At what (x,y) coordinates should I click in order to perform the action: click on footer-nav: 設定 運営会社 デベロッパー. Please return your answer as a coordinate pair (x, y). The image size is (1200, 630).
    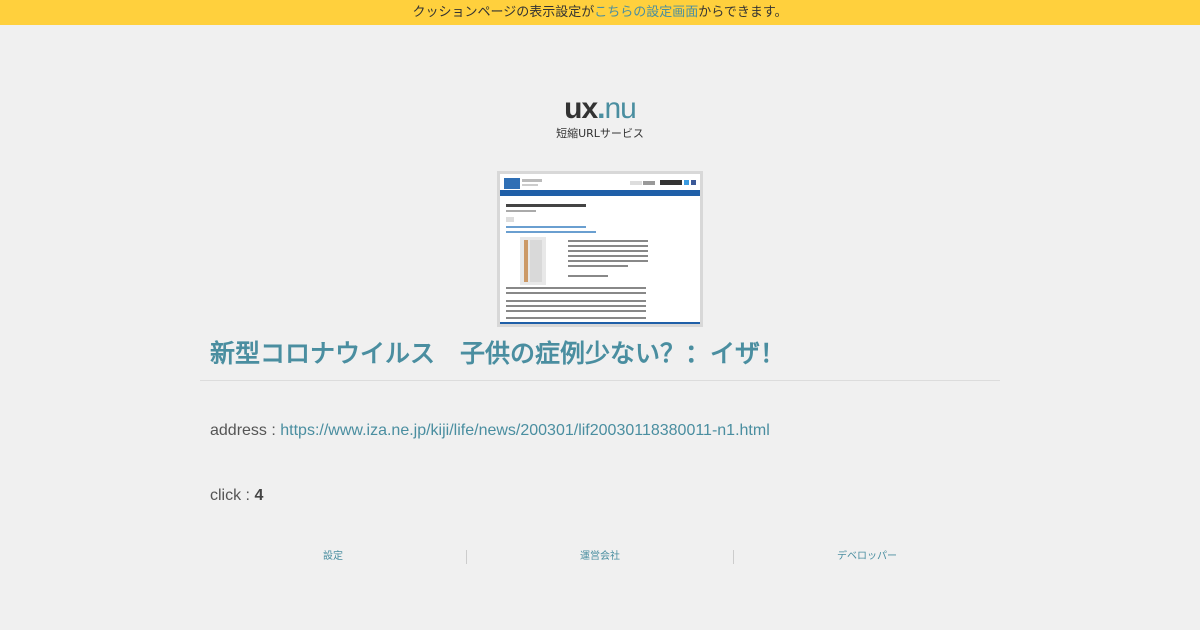
    Looking at the image, I should click on (600, 557).